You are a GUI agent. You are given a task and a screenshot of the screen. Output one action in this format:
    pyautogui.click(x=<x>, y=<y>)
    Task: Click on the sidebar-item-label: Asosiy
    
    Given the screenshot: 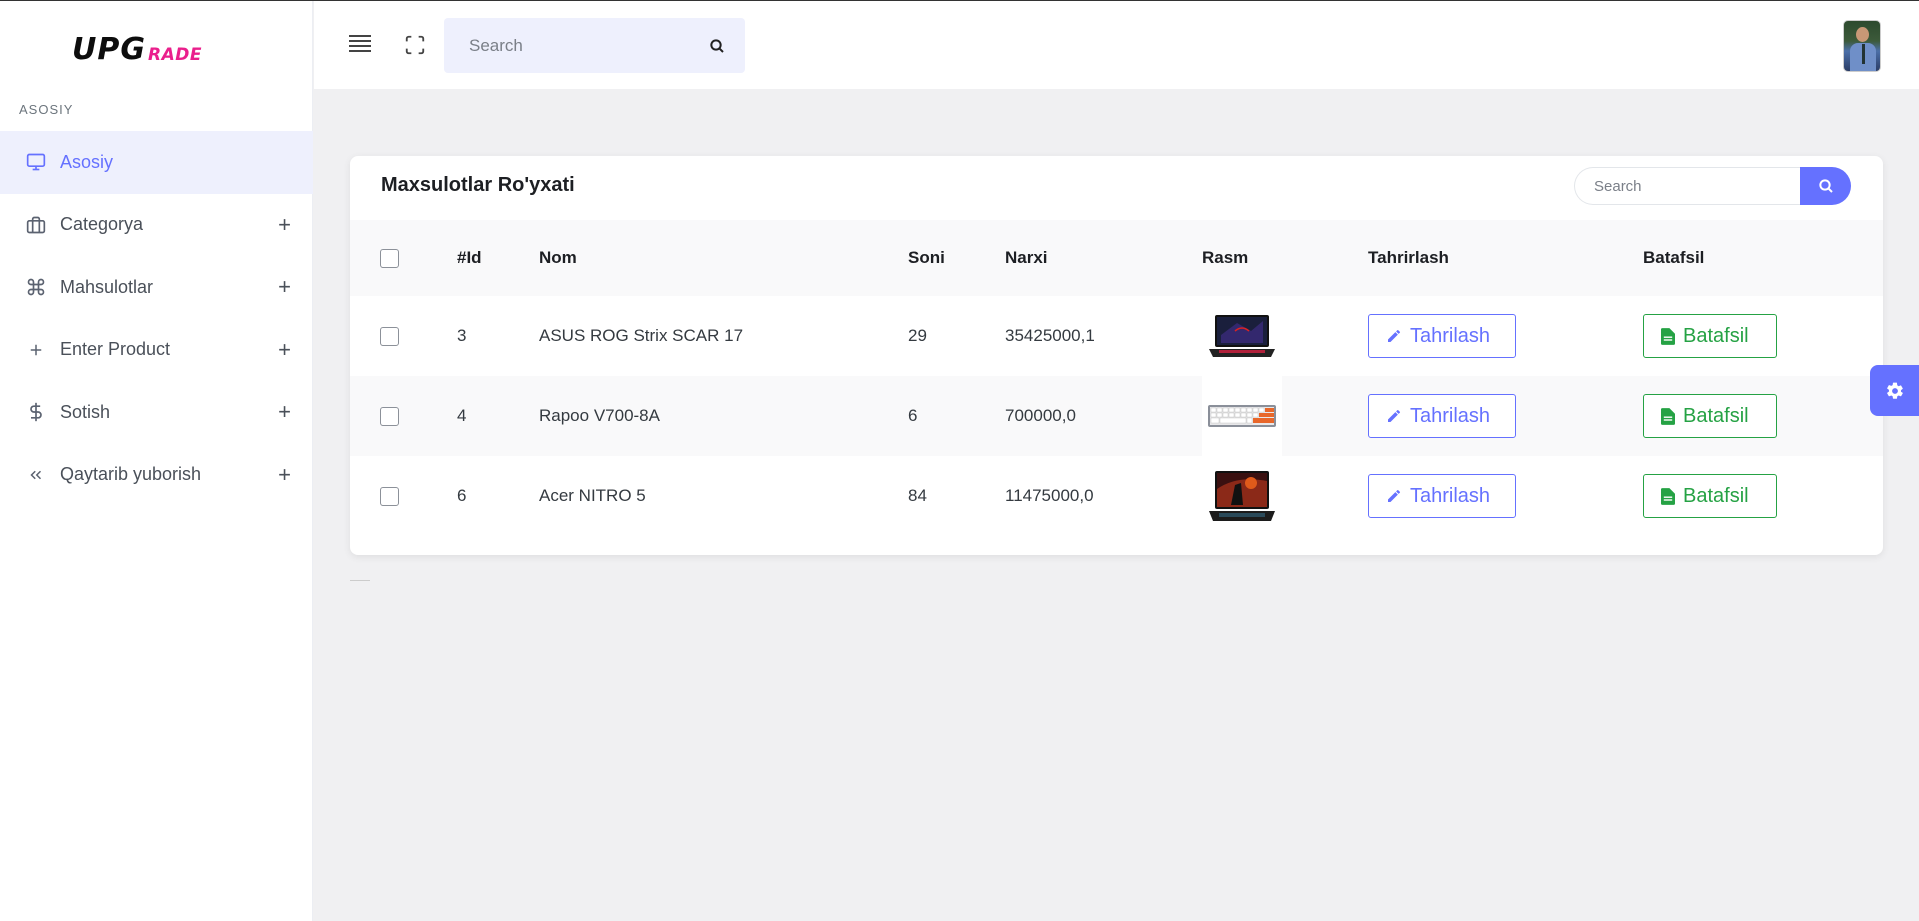 What is the action you would take?
    pyautogui.click(x=87, y=161)
    